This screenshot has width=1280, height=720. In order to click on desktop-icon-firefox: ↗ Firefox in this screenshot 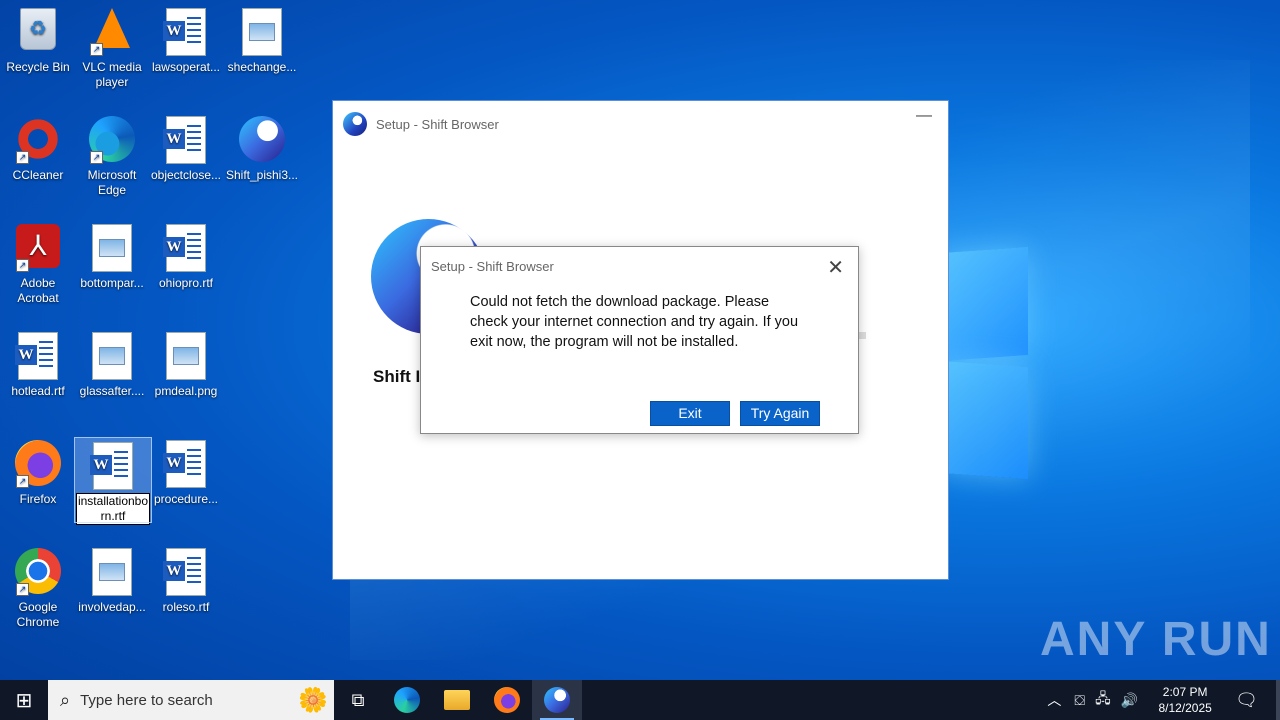, I will do `click(38, 471)`.